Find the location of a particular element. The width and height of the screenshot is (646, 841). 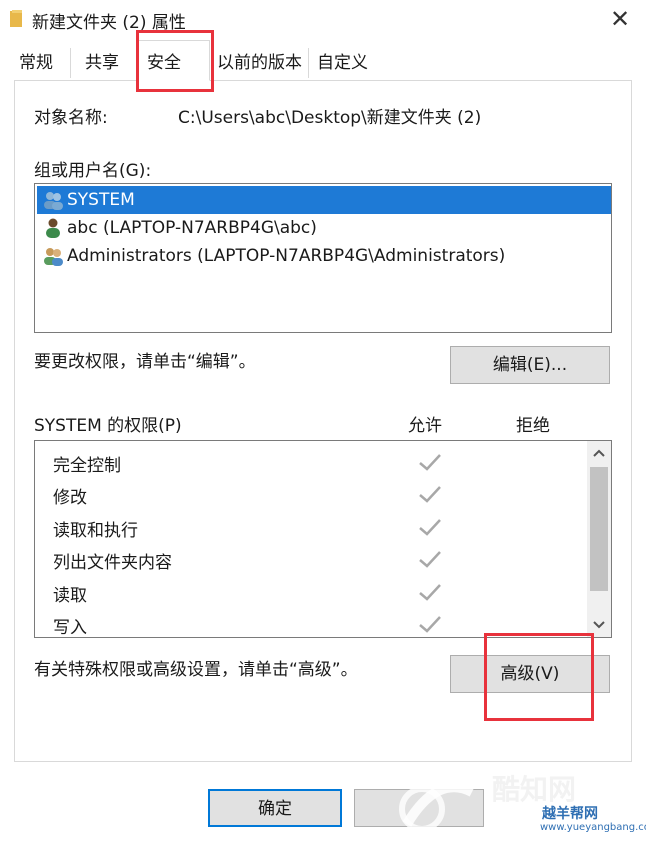

deny-column-header: 拒绝 is located at coordinates (533, 426).